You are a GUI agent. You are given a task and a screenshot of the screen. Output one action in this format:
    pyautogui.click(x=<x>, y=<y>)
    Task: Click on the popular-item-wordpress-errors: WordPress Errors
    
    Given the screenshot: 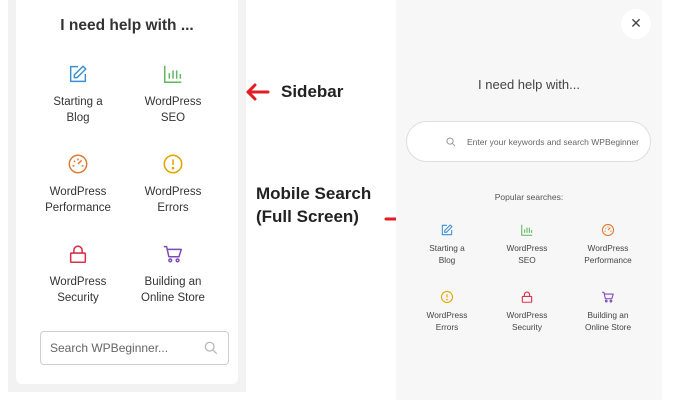 What is the action you would take?
    pyautogui.click(x=447, y=311)
    